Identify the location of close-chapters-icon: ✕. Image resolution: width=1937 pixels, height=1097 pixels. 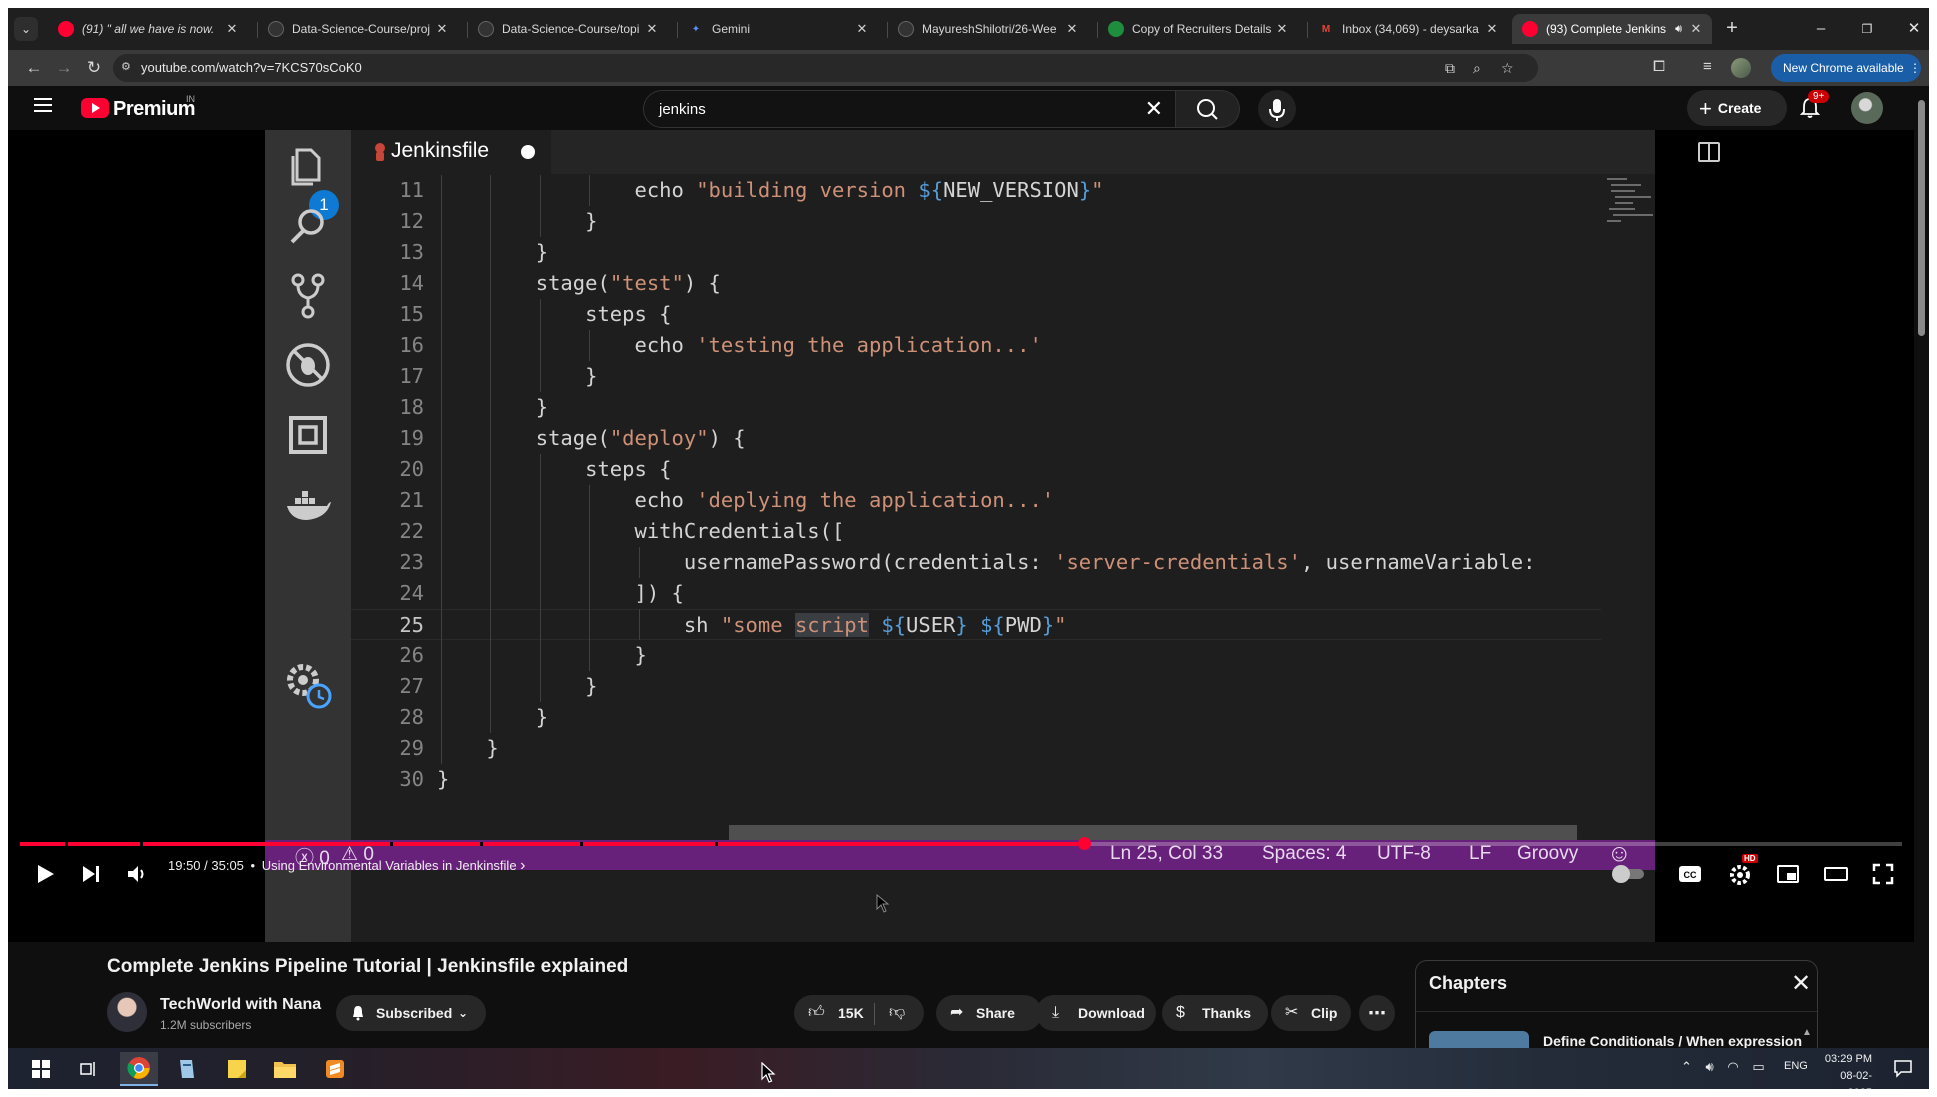
(1801, 983).